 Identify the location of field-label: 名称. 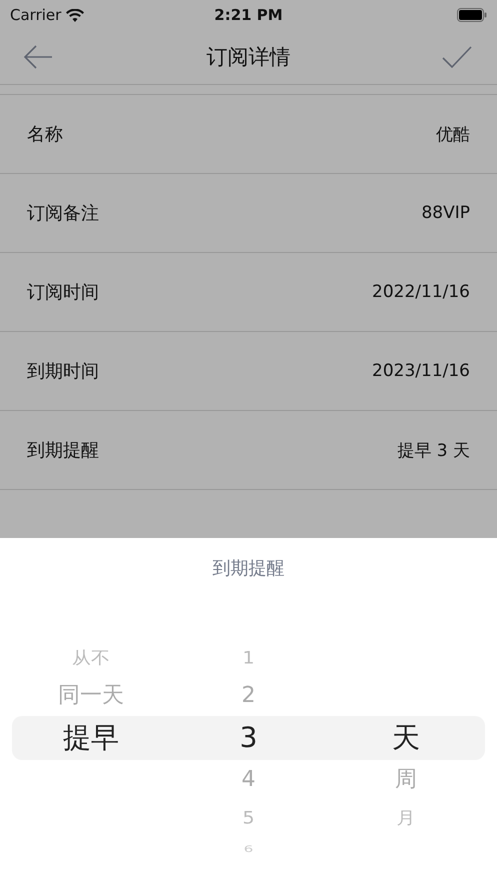
(45, 134).